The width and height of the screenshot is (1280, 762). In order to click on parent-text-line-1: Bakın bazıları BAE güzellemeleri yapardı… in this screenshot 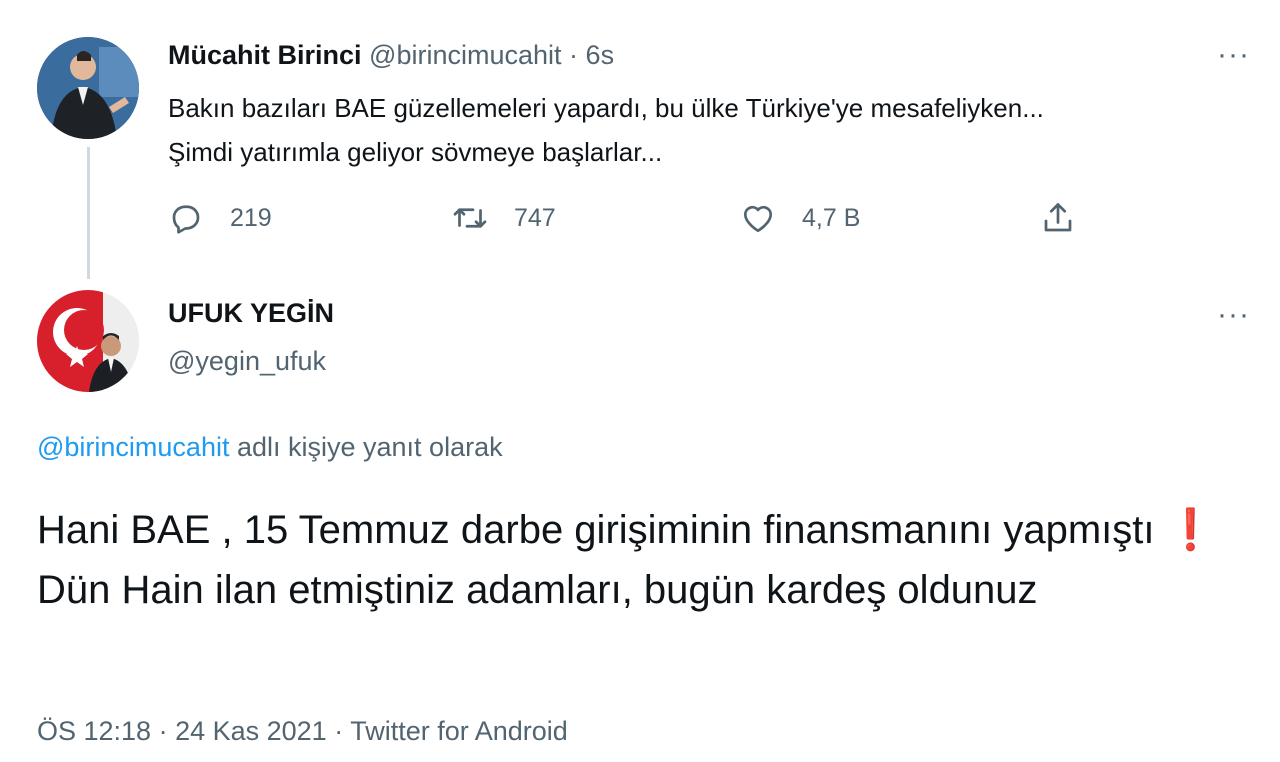, I will do `click(606, 108)`.